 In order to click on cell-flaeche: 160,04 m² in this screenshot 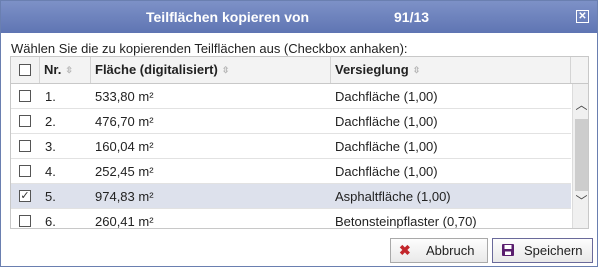, I will do `click(124, 146)`.